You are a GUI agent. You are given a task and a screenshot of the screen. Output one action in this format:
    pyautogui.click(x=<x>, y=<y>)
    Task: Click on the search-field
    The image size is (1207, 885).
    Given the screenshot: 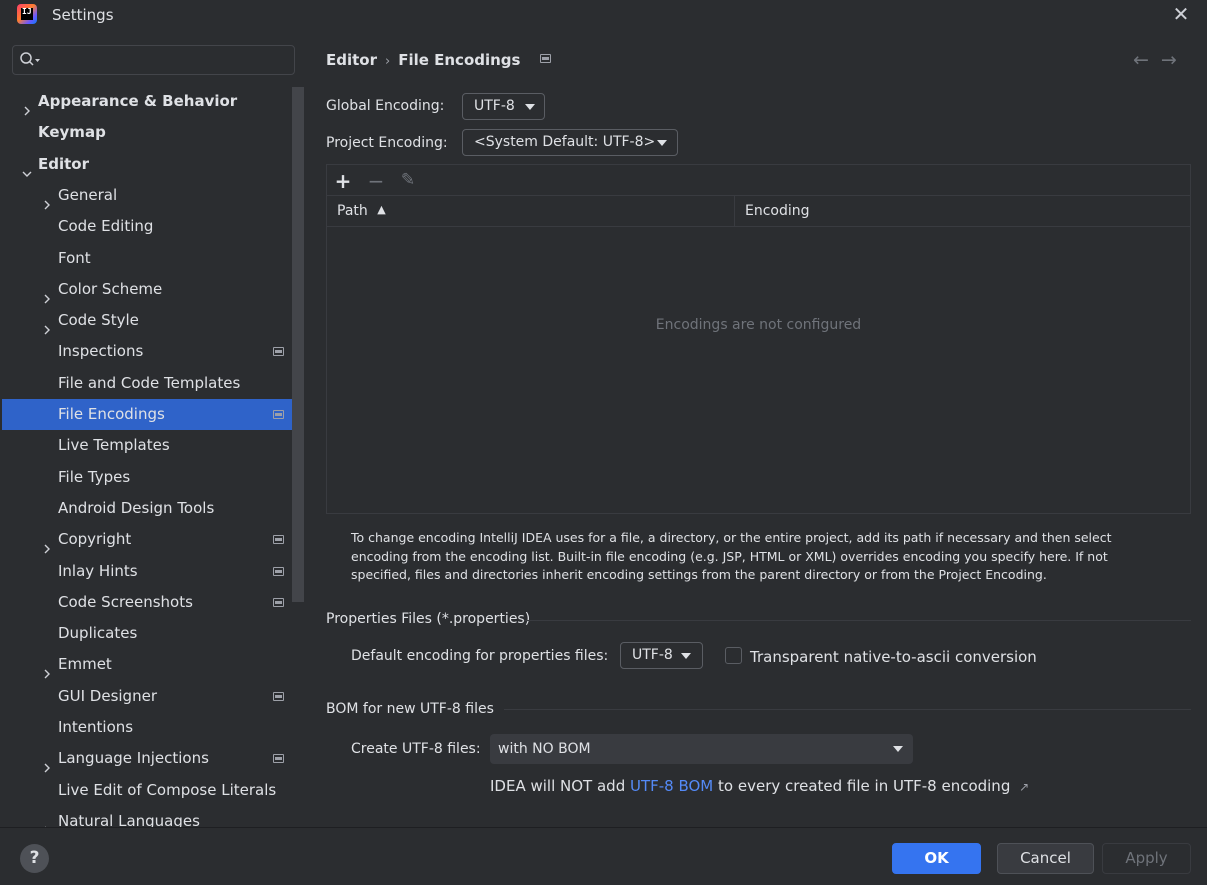 What is the action you would take?
    pyautogui.click(x=153, y=60)
    